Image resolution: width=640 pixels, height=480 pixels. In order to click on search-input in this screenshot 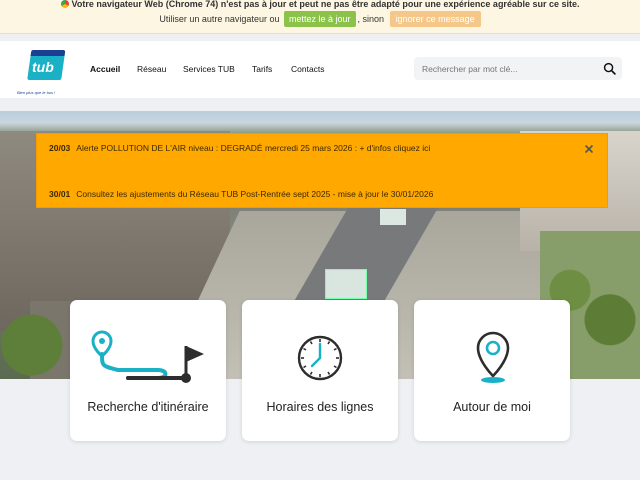, I will do `click(507, 68)`.